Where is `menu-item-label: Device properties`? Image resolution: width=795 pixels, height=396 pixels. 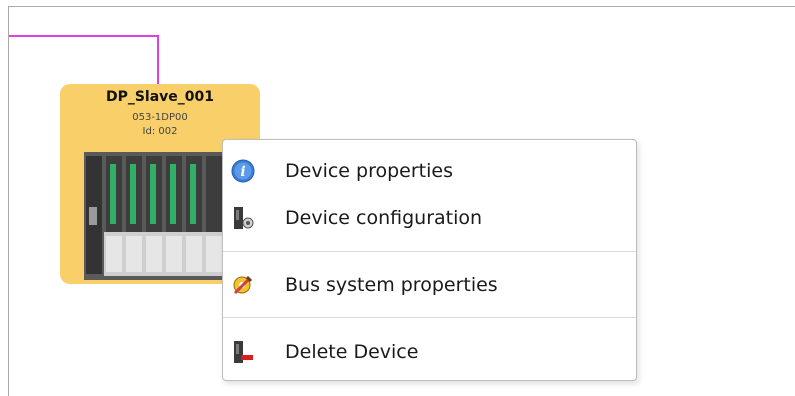
menu-item-label: Device properties is located at coordinates (369, 171).